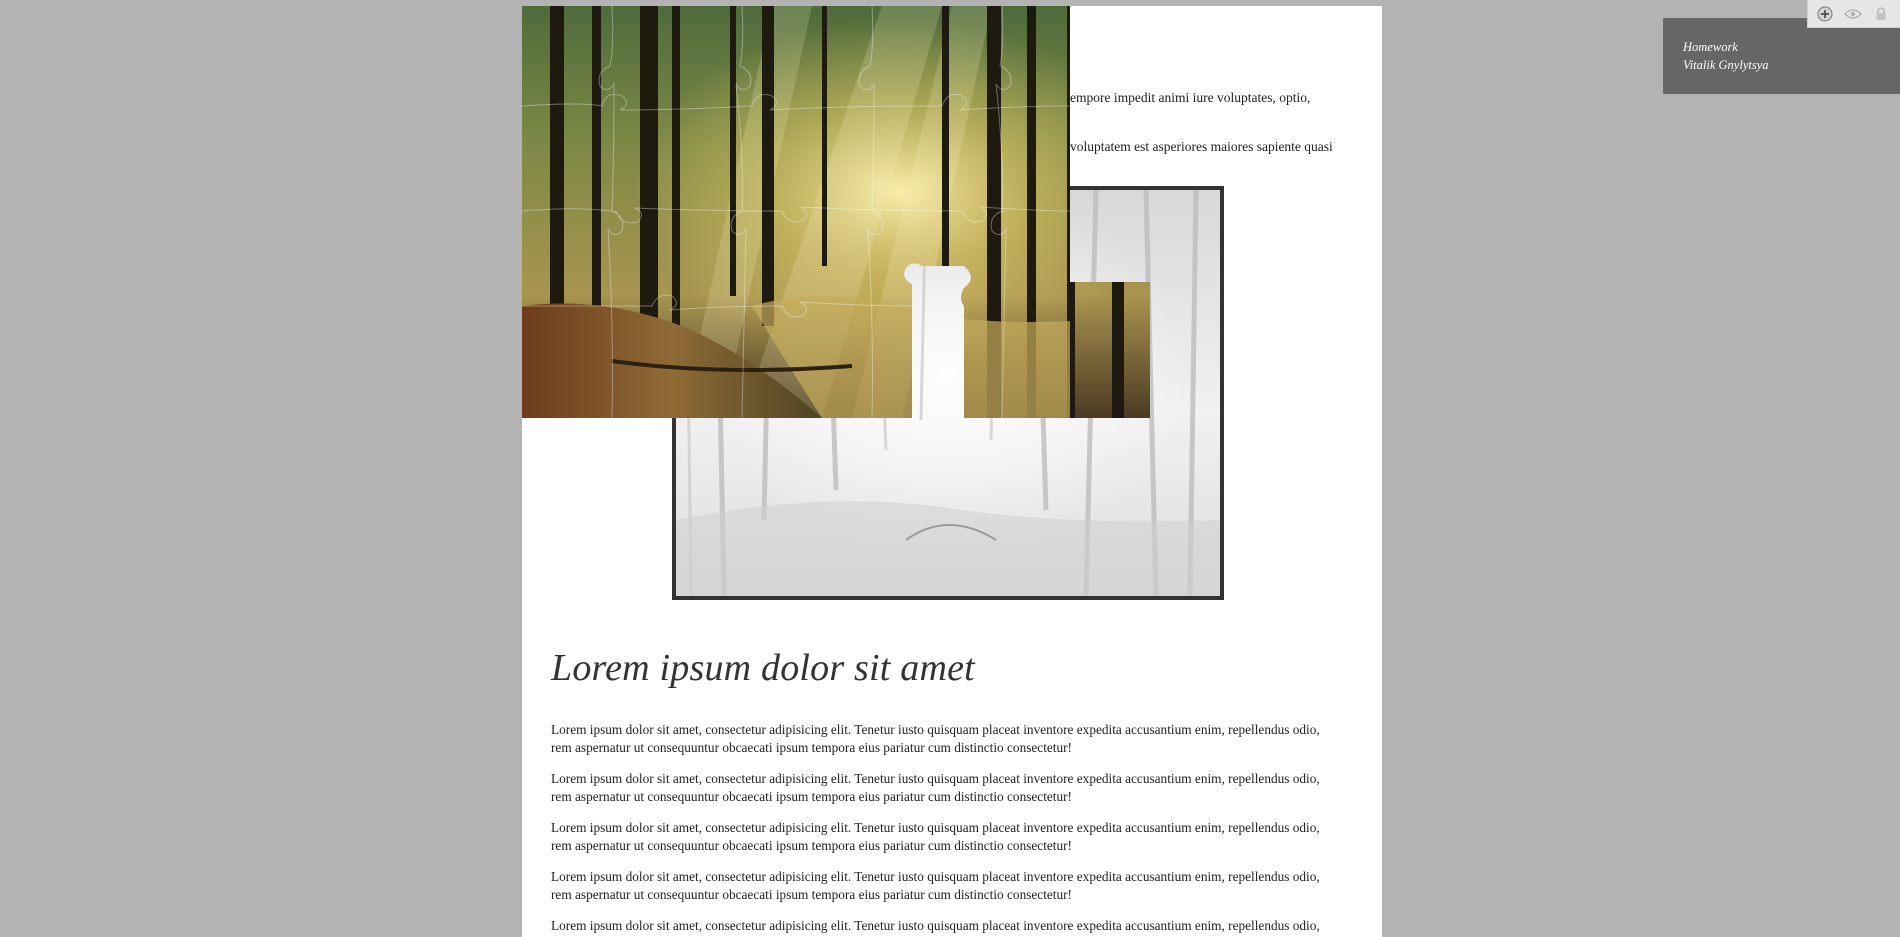  Describe the element at coordinates (1710, 47) in the screenshot. I see `credit-title: Homework` at that location.